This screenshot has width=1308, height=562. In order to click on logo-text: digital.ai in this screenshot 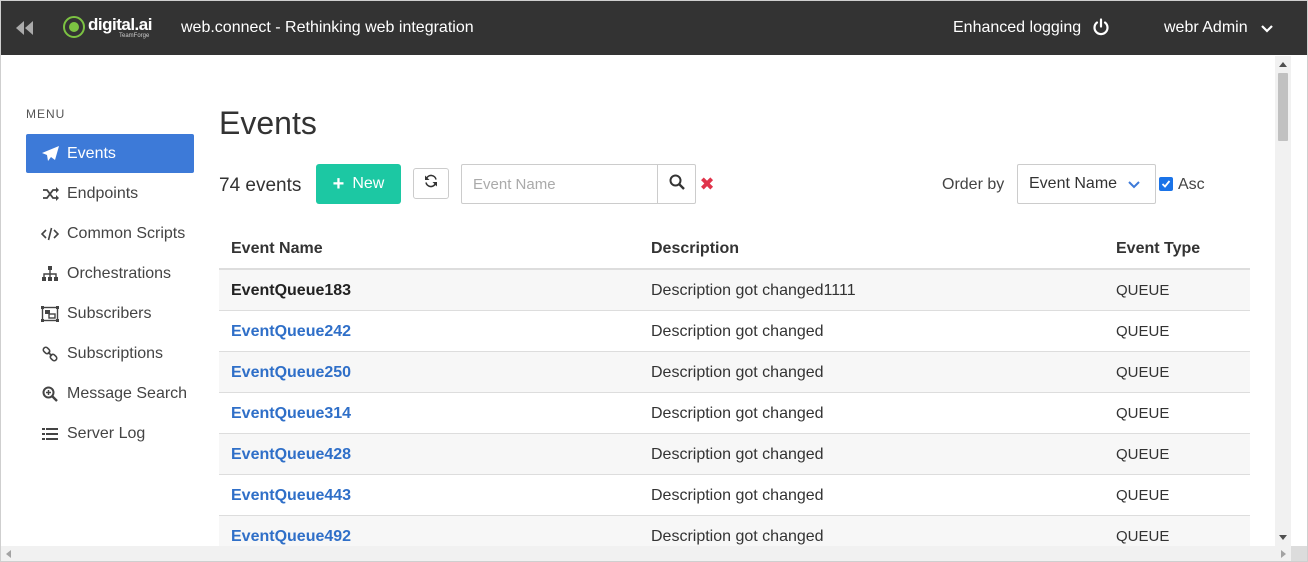, I will do `click(120, 24)`.